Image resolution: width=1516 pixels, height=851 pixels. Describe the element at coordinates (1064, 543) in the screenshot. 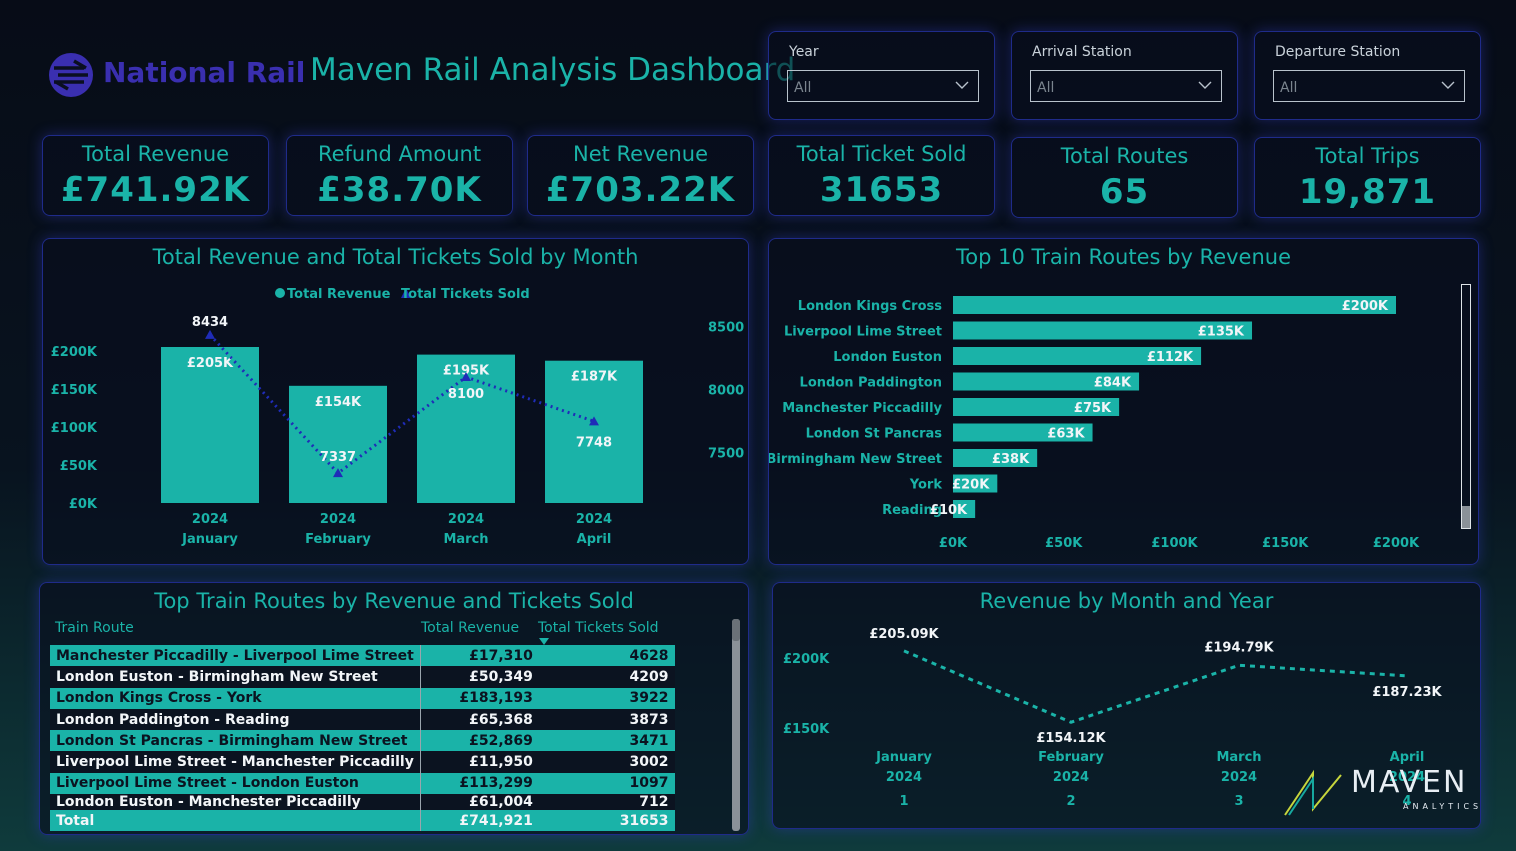

I see `x-tick-label: £50K` at that location.